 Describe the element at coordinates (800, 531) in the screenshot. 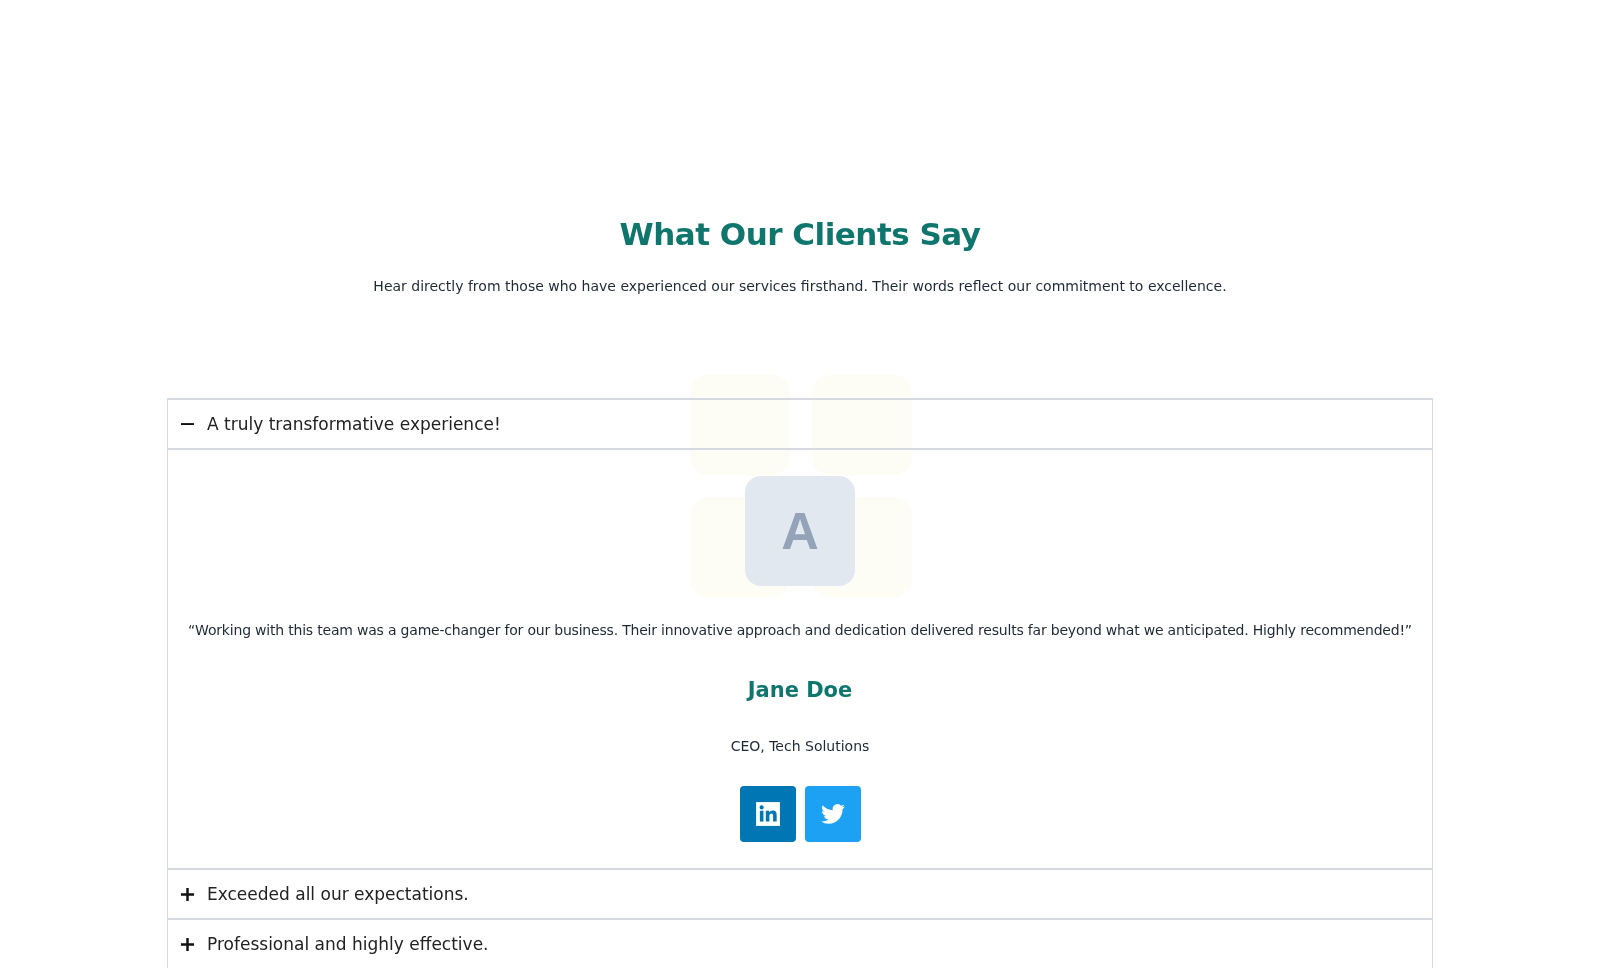

I see `avatar: A` at that location.